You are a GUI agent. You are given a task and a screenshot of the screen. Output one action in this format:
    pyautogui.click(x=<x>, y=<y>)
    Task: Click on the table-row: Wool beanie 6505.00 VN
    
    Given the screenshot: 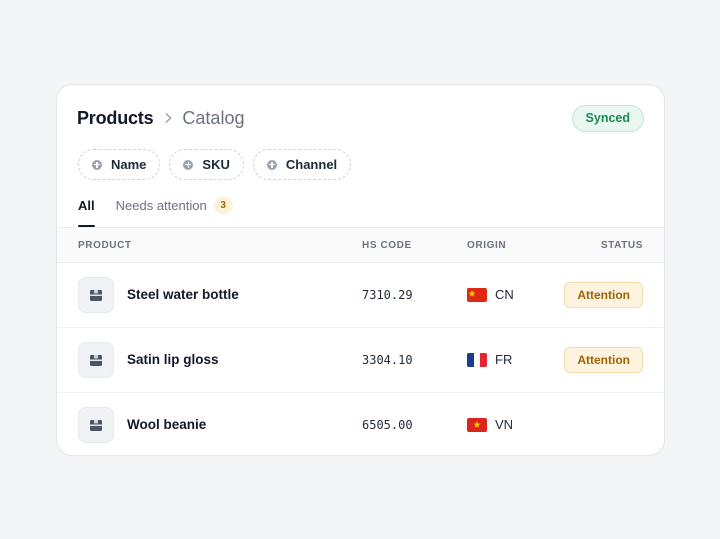 What is the action you would take?
    pyautogui.click(x=360, y=424)
    